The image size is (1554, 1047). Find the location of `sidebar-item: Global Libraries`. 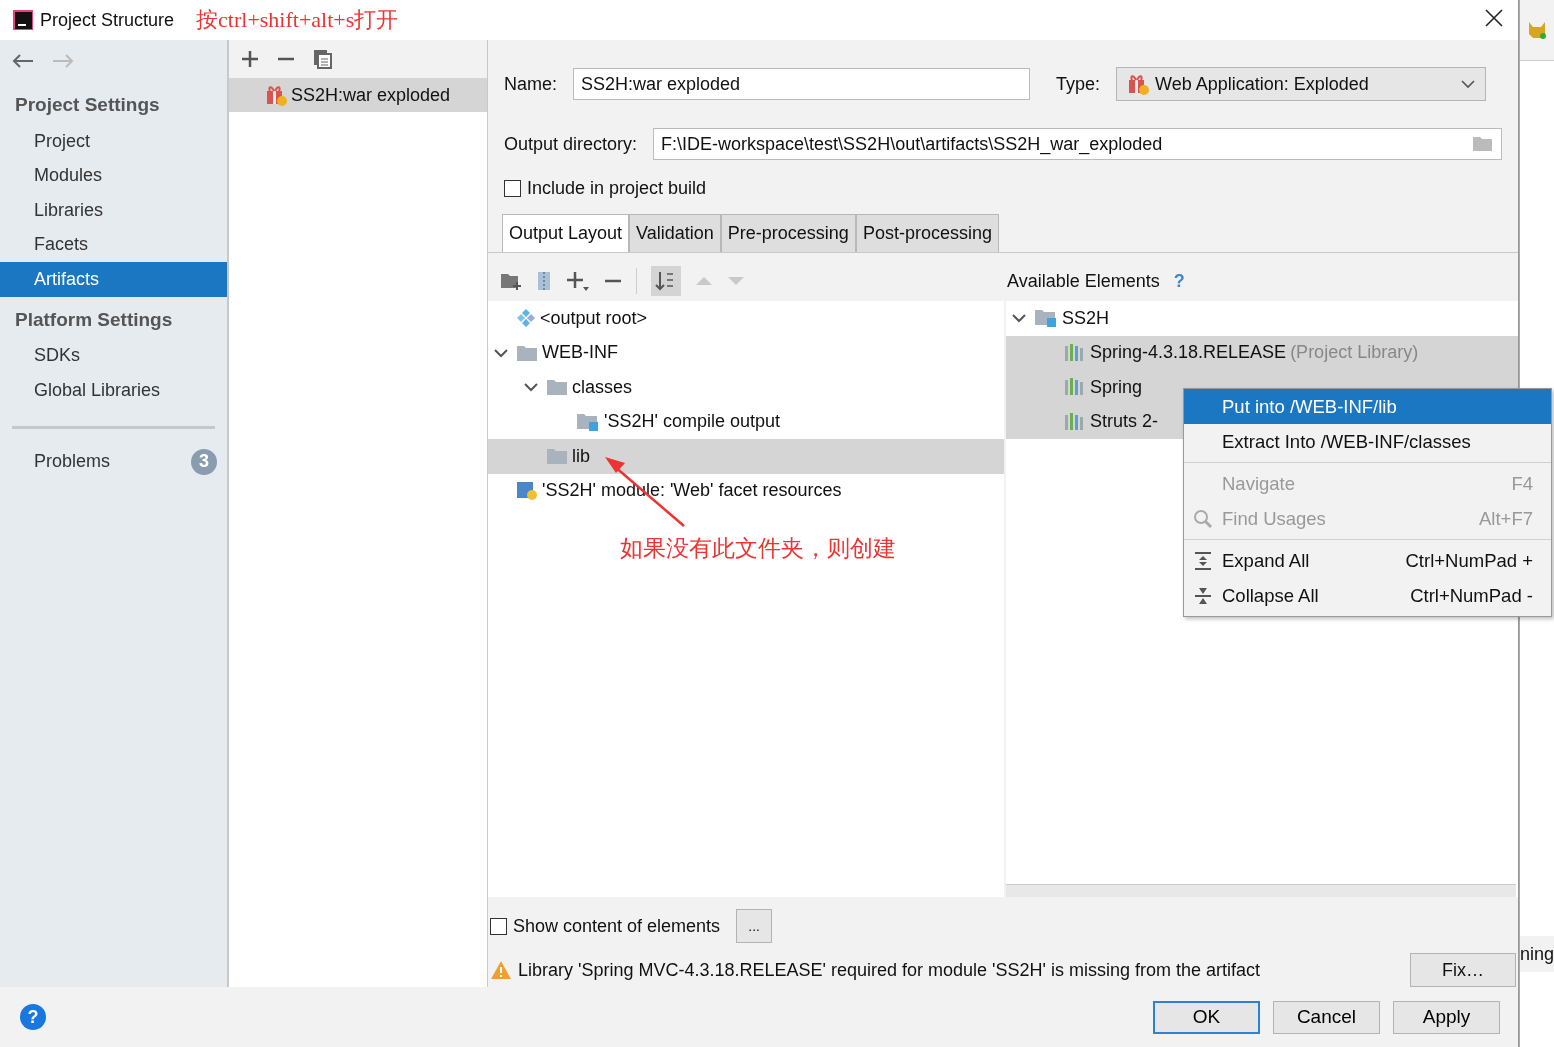

sidebar-item: Global Libraries is located at coordinates (113, 390).